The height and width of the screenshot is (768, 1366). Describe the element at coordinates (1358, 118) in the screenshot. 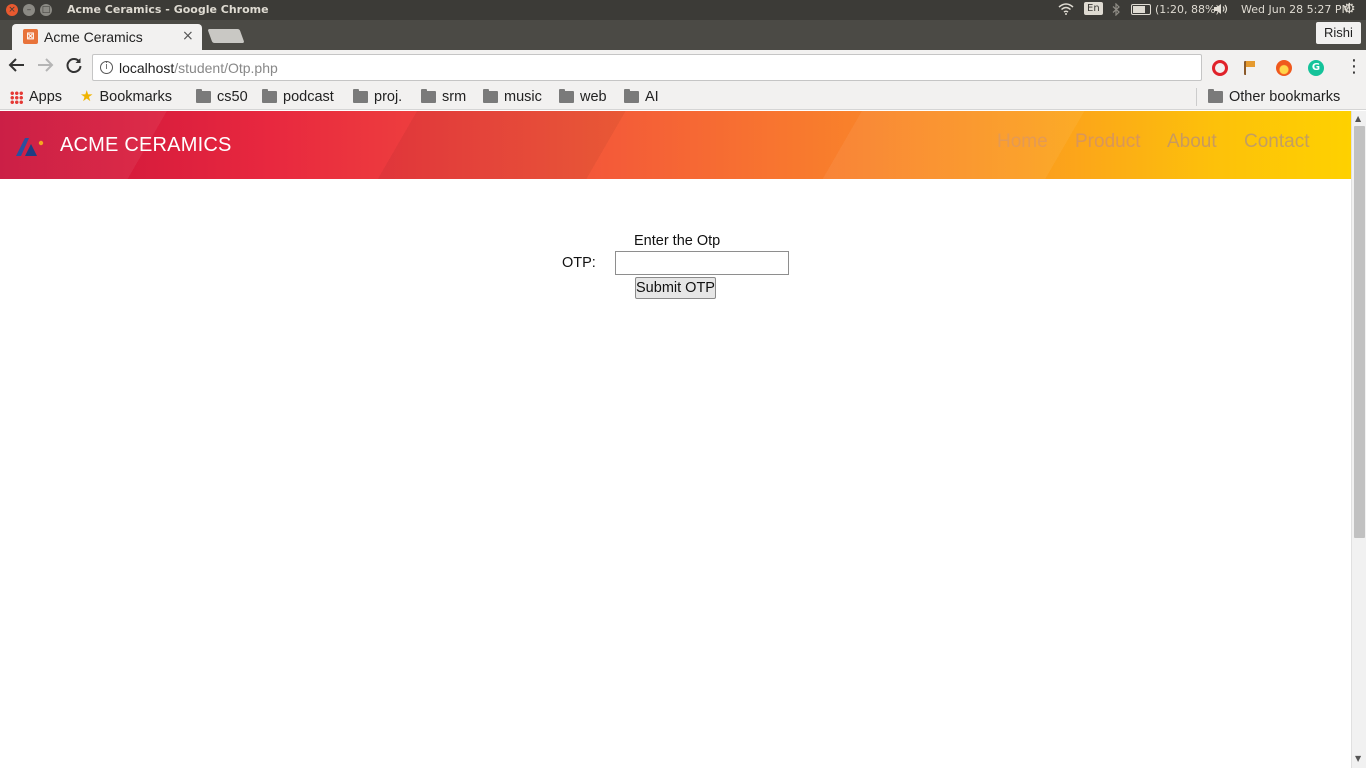

I see `scroll-up-icon: ▲` at that location.